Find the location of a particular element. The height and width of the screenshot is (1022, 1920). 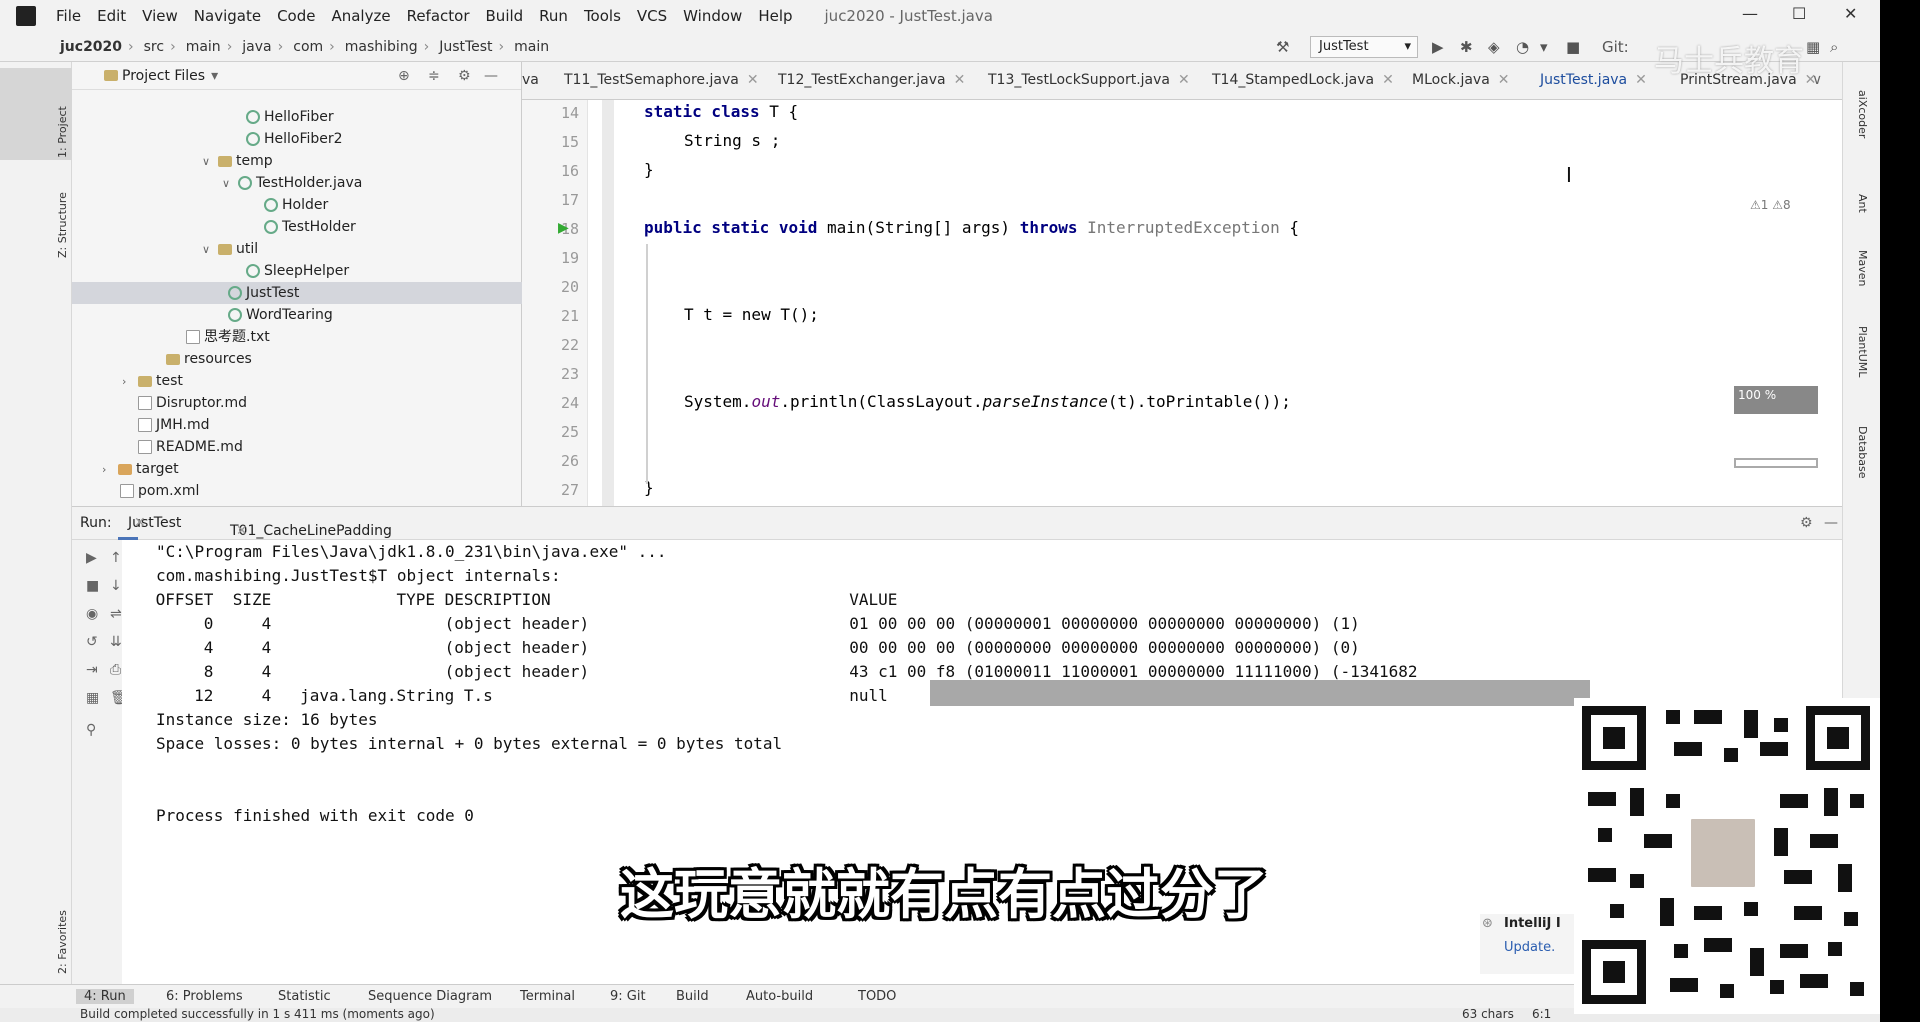

tree-item: WordTearing is located at coordinates (280, 315).